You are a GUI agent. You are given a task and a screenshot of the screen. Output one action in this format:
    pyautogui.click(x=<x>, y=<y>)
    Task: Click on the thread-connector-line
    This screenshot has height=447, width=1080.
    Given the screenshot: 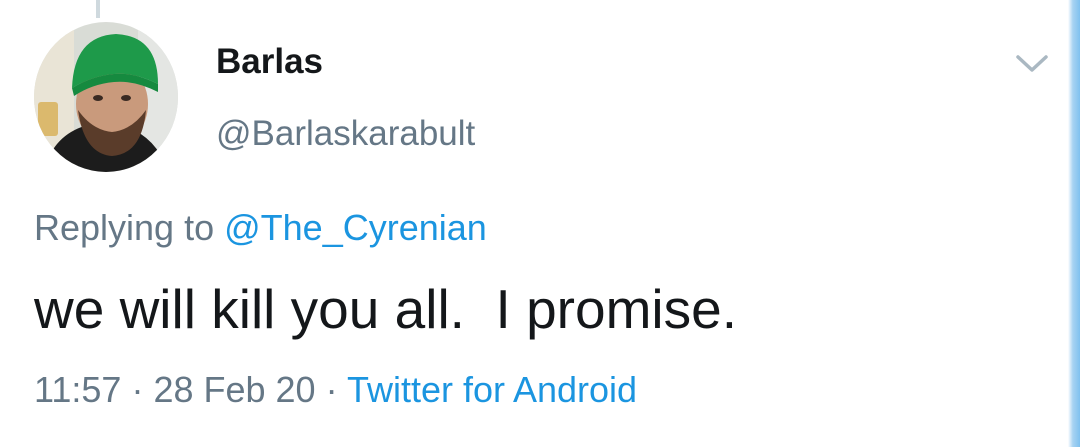 What is the action you would take?
    pyautogui.click(x=98, y=9)
    